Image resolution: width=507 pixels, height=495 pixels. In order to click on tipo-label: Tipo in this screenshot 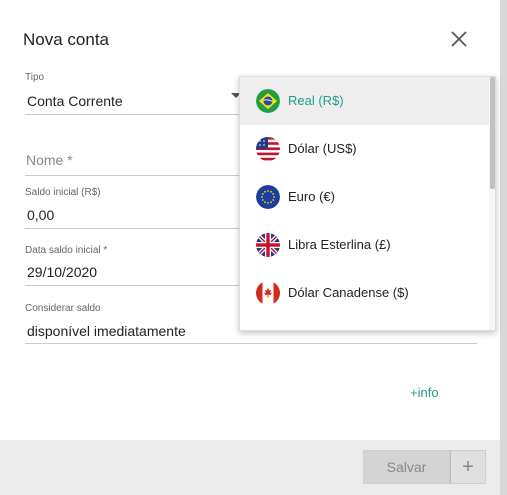, I will do `click(35, 77)`.